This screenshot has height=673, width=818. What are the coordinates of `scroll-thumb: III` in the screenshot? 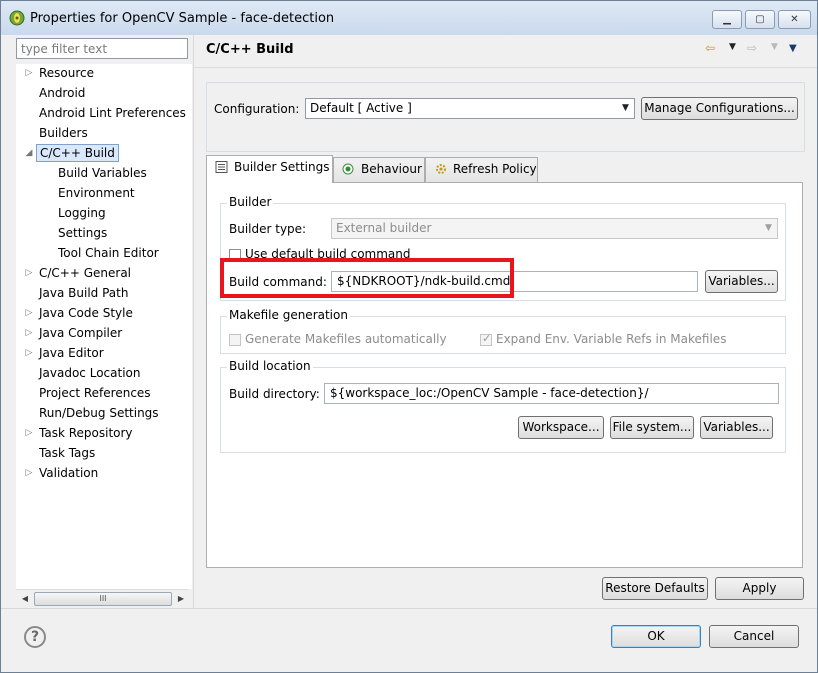 It's located at (103, 599).